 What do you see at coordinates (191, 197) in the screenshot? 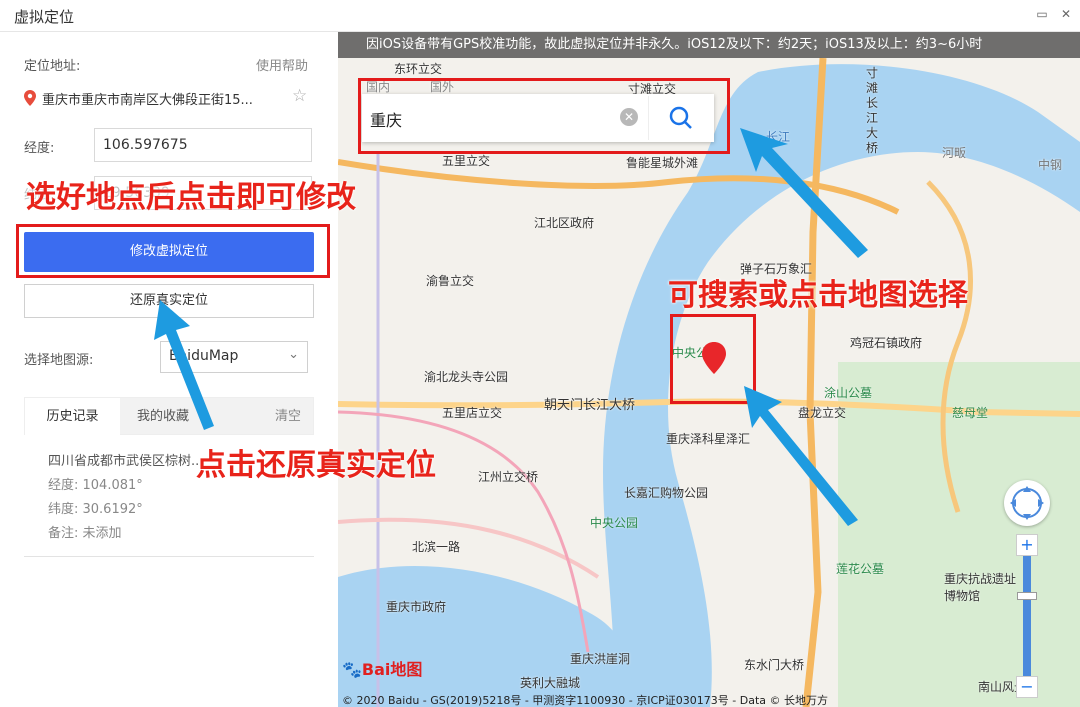
I see `annotation-select-then-click: 选好地点后点击即可修改` at bounding box center [191, 197].